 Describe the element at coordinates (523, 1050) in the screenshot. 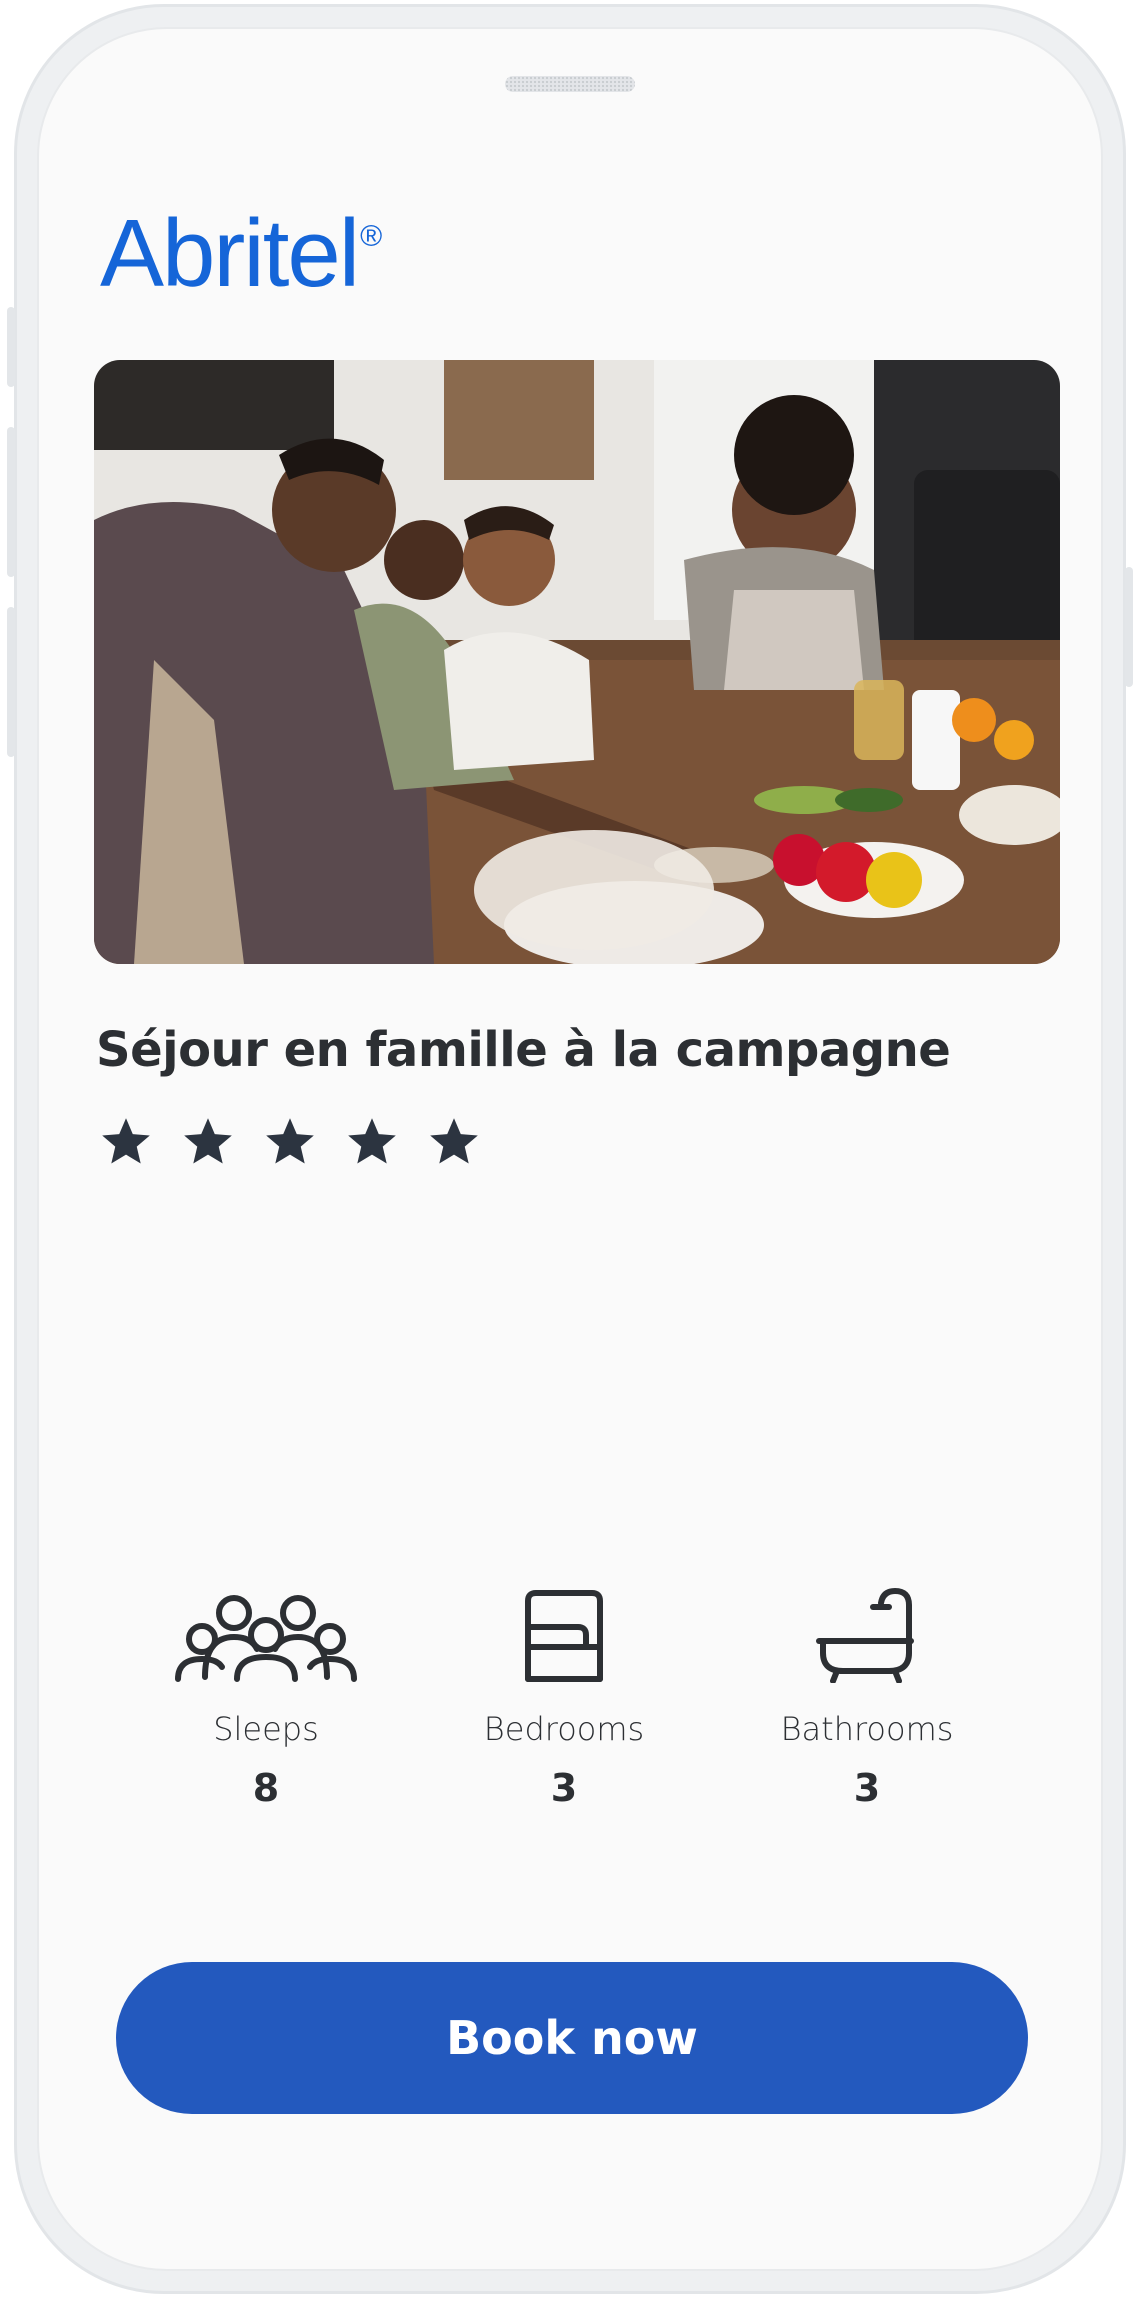

I see `listing-title: Séjour en famille à la campagne` at that location.